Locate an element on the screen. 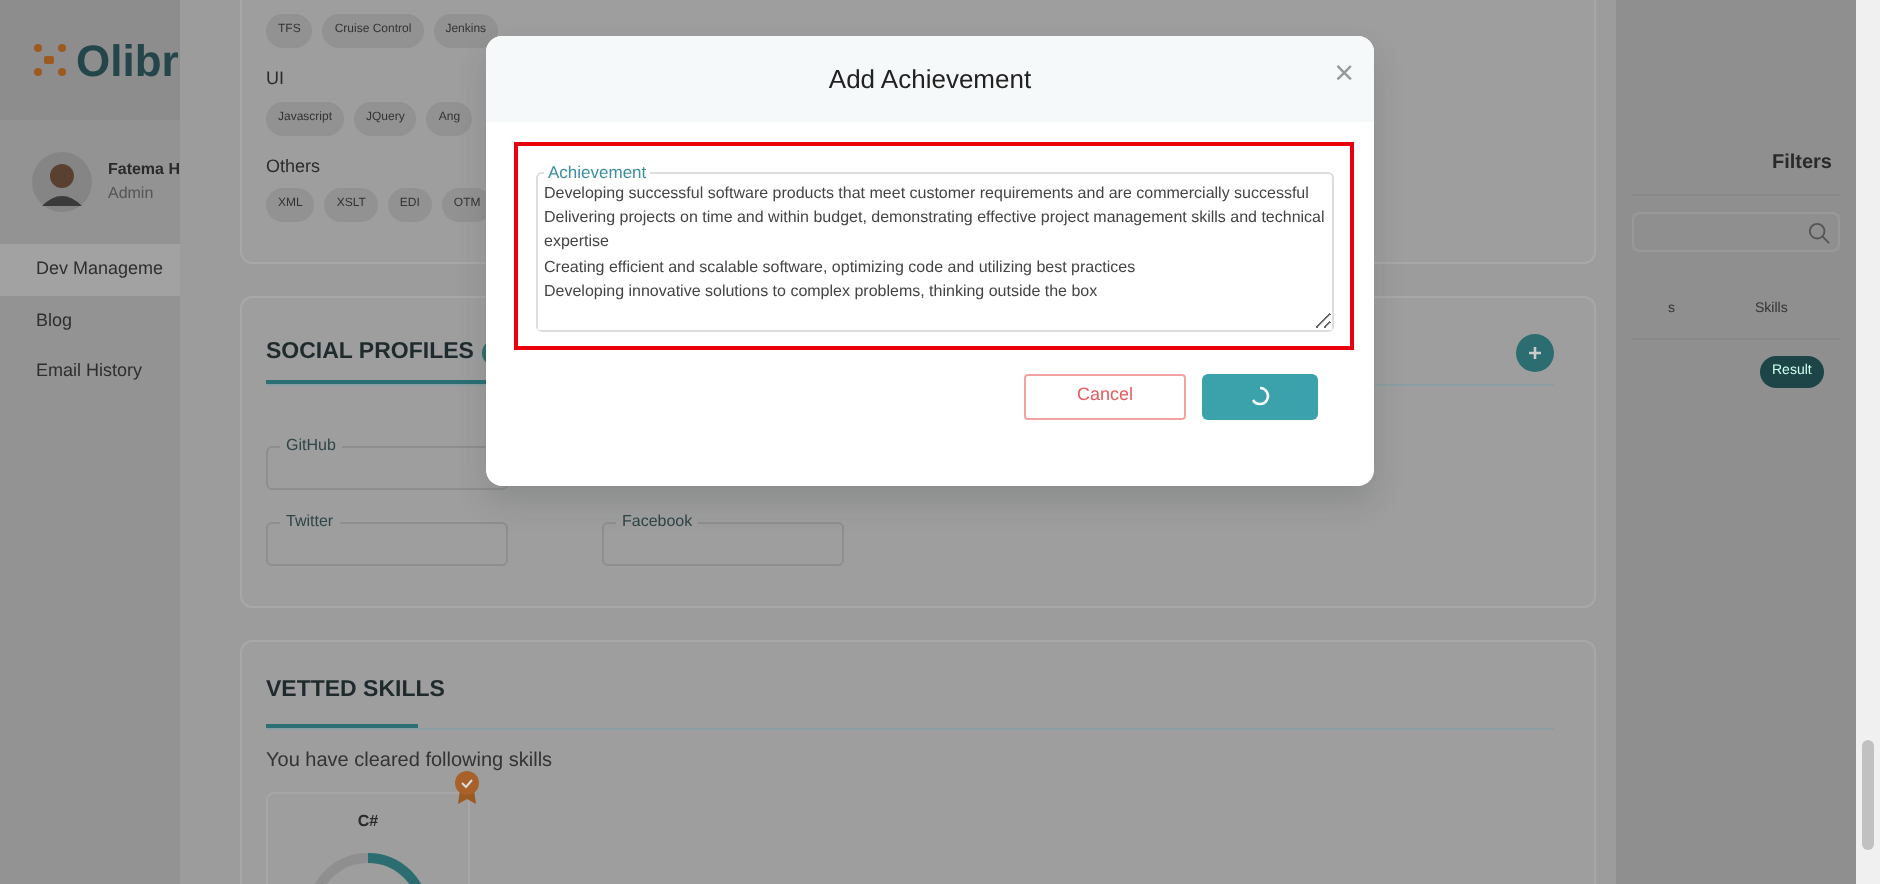 This screenshot has width=1880, height=884. logo-text: Olibr is located at coordinates (127, 61).